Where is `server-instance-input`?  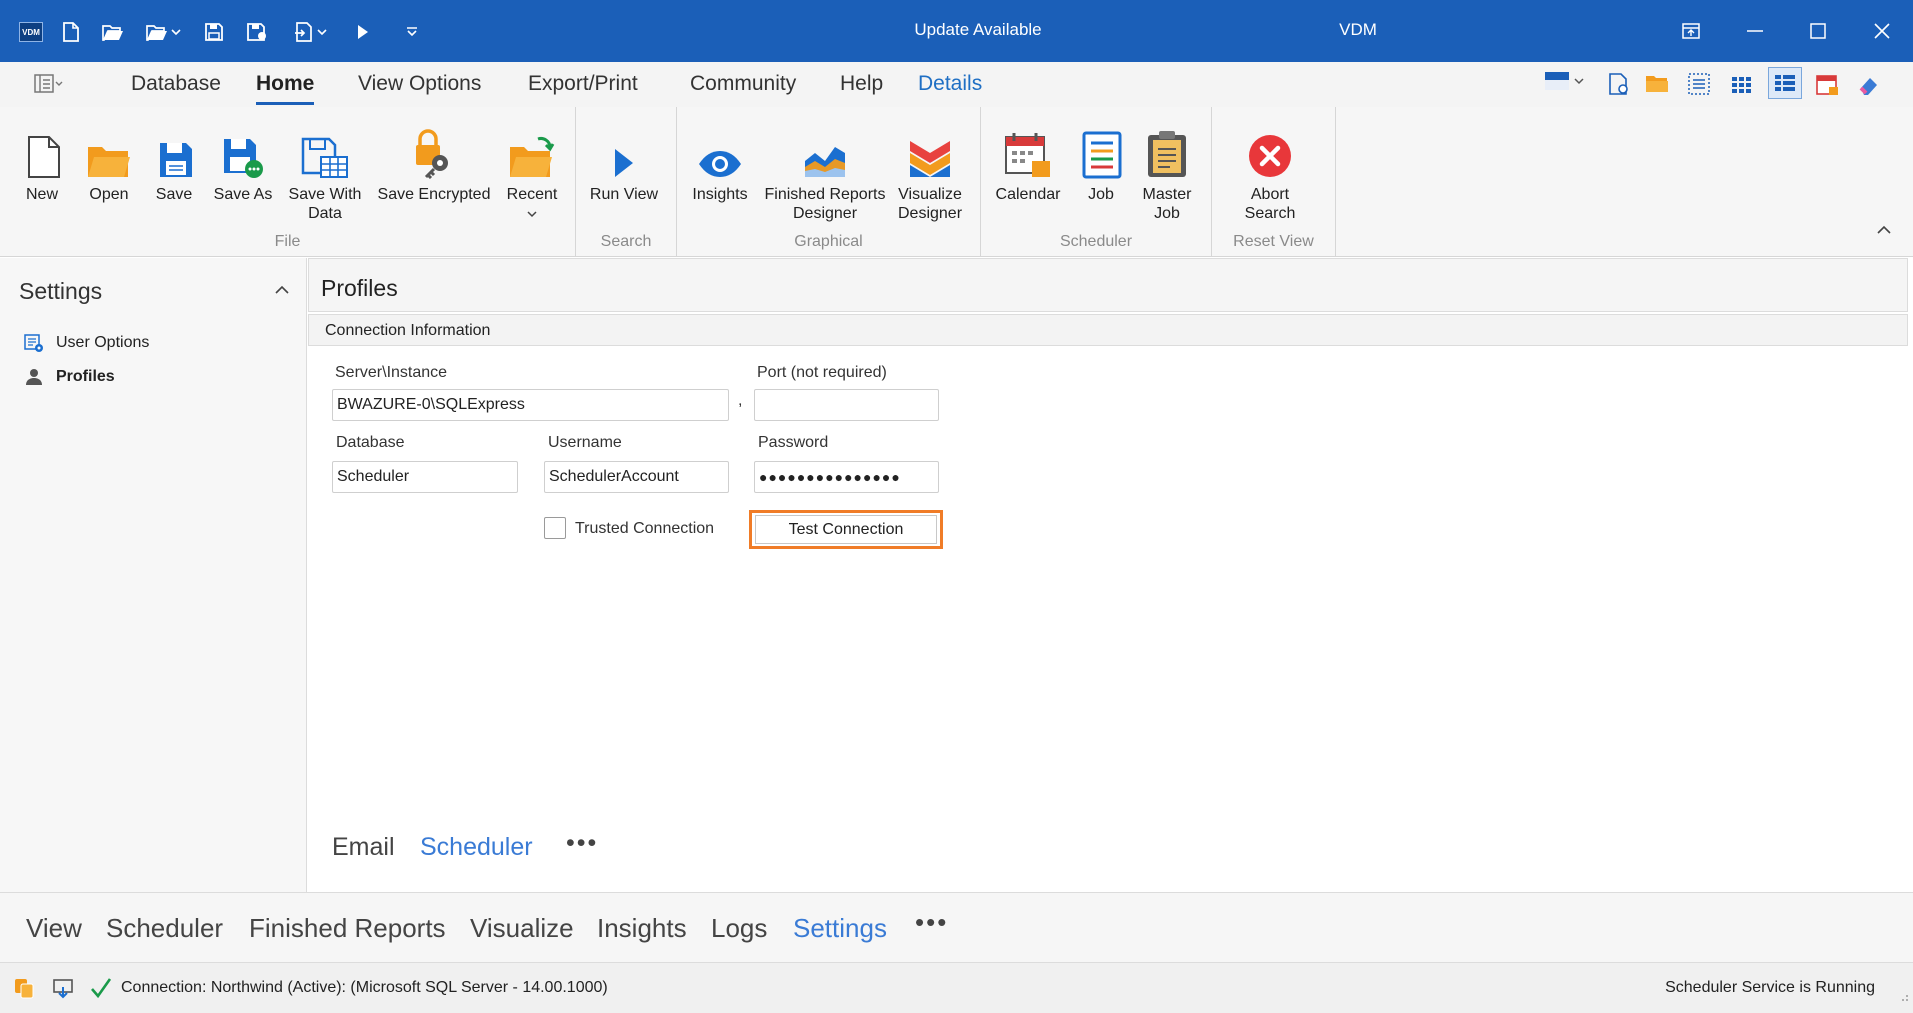 server-instance-input is located at coordinates (530, 405).